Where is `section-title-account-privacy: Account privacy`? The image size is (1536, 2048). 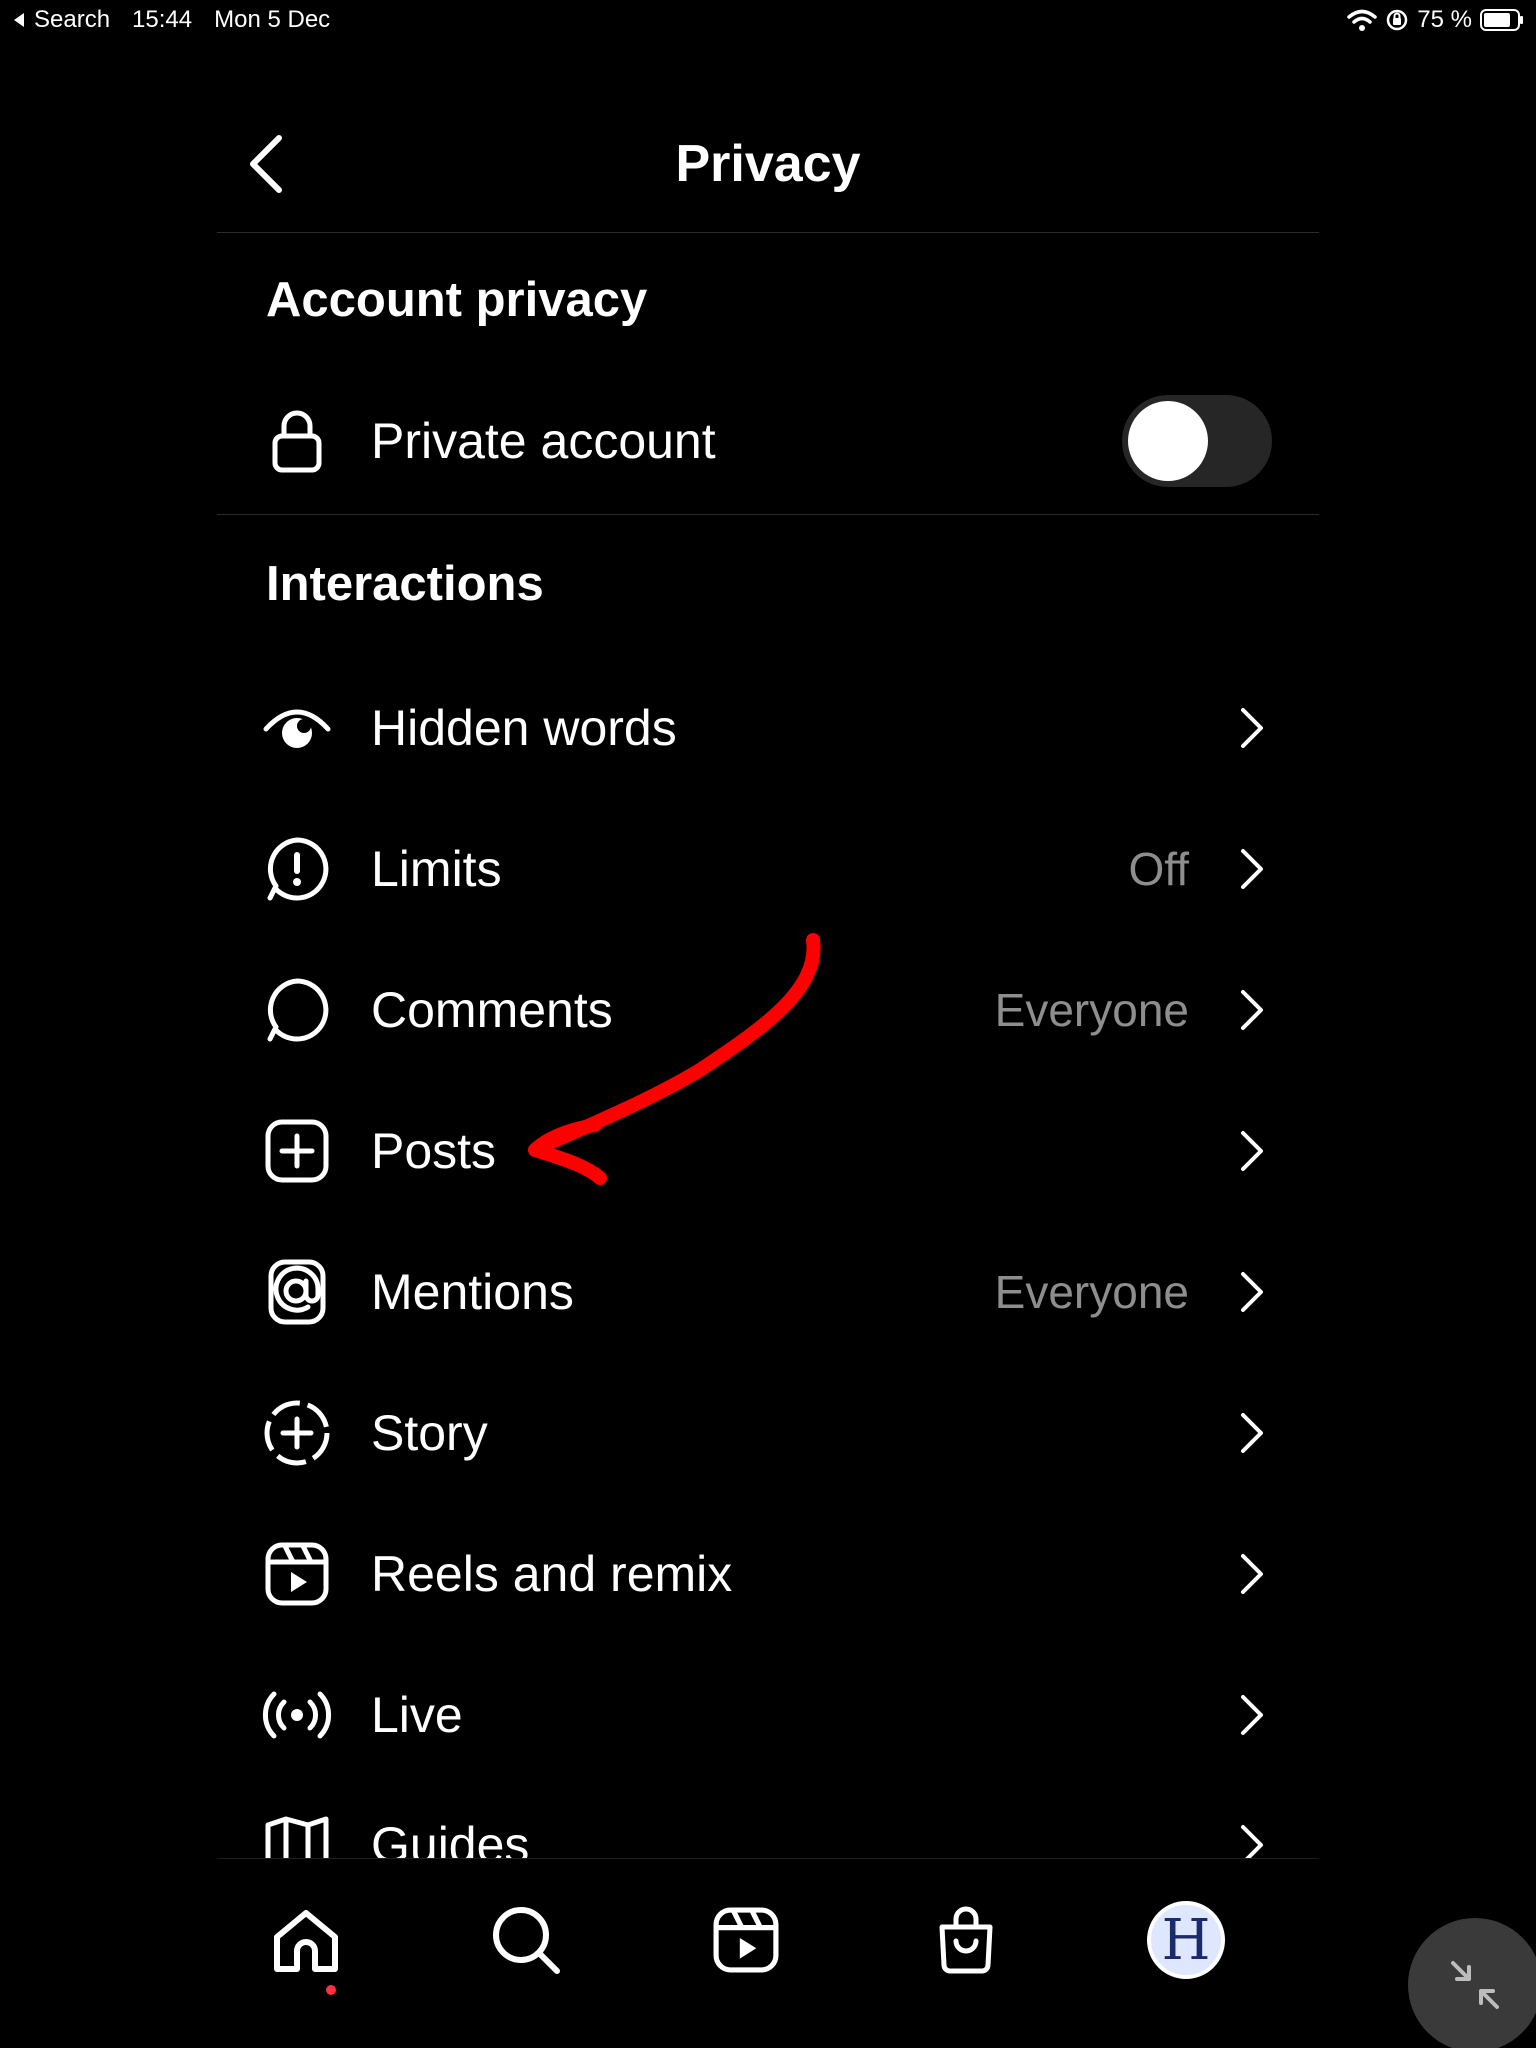
section-title-account-privacy: Account privacy is located at coordinates (457, 300).